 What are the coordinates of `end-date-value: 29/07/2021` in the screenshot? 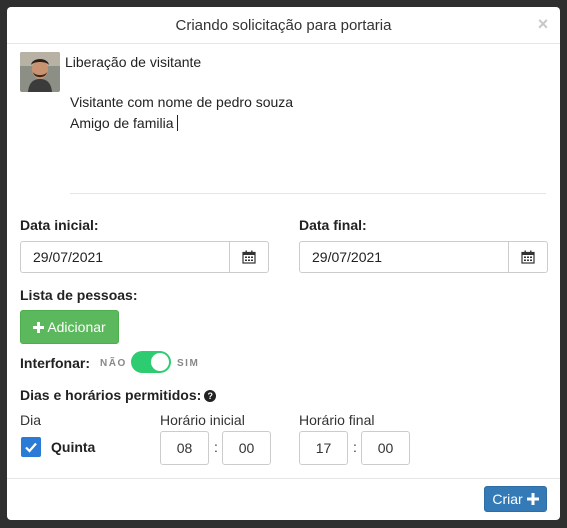 It's located at (404, 257).